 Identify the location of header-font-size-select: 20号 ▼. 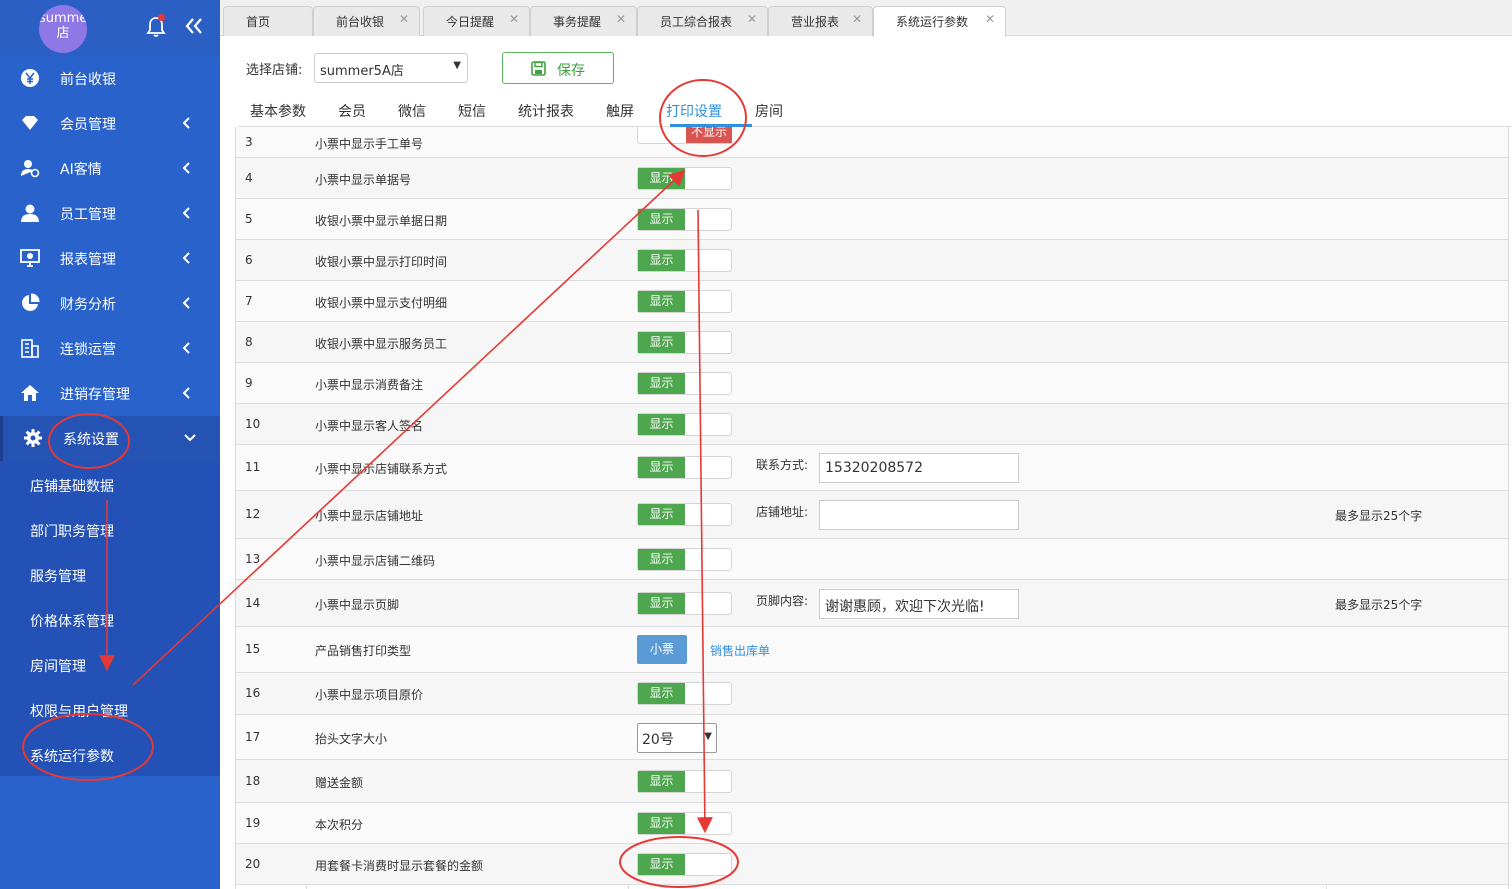
(677, 738).